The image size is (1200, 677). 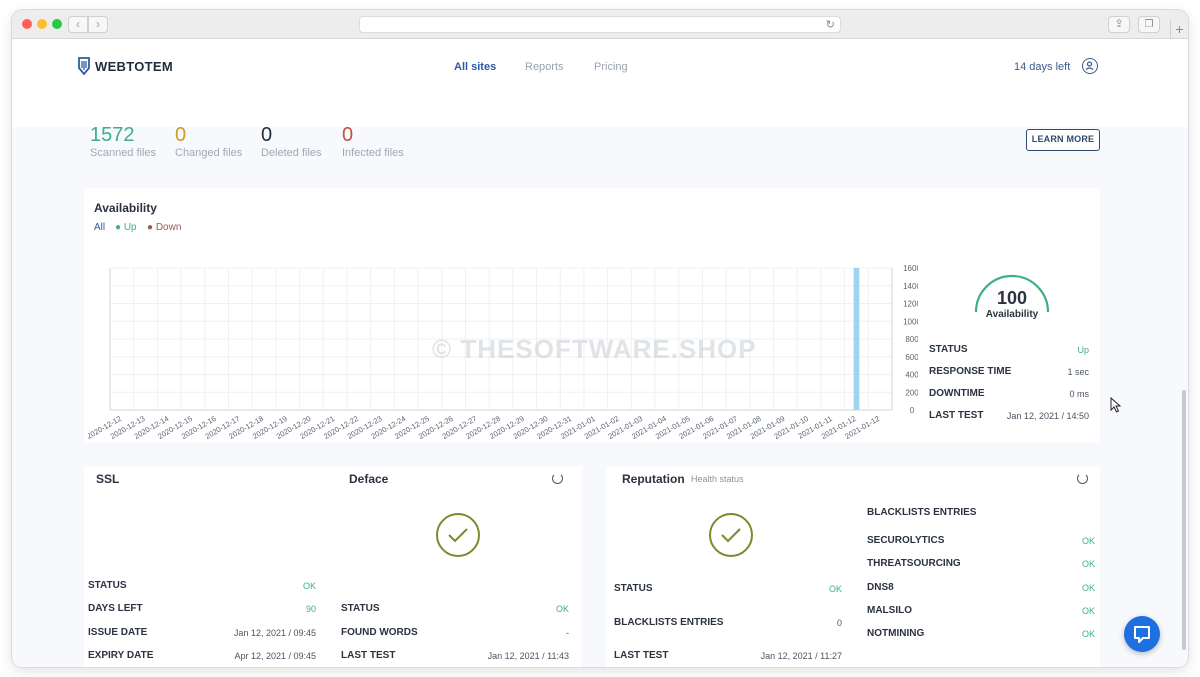 I want to click on brand-logo: WEBTOTEM, so click(x=125, y=66).